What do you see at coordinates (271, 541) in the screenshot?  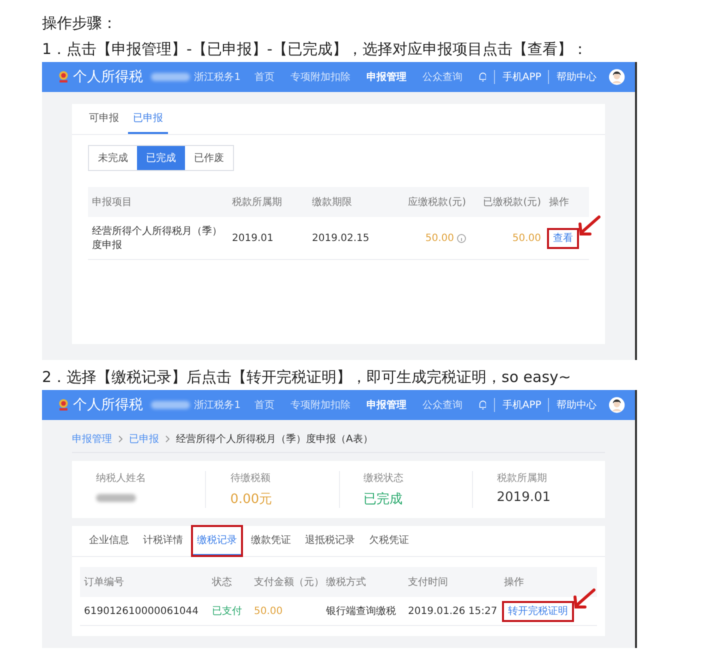 I see `tab: 缴款凭证` at bounding box center [271, 541].